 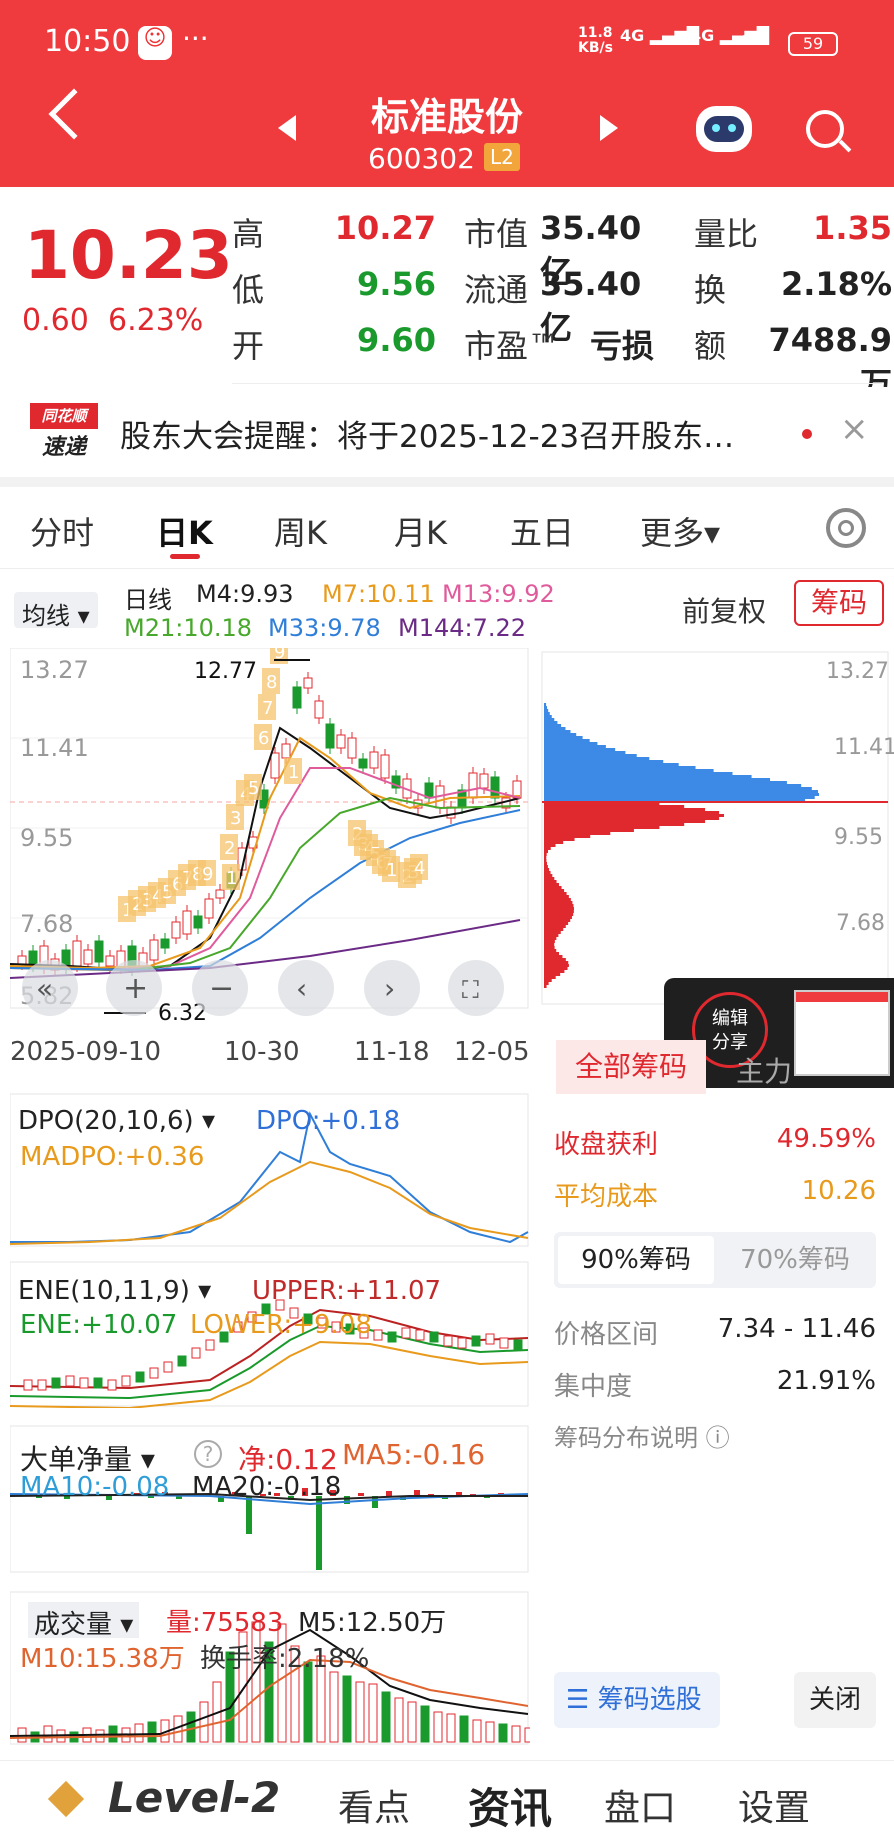 What do you see at coordinates (447, 432) in the screenshot?
I see `notice-bar: 同花顺 速递 股东大会提醒：将于2025-12-23召开股东… ×` at bounding box center [447, 432].